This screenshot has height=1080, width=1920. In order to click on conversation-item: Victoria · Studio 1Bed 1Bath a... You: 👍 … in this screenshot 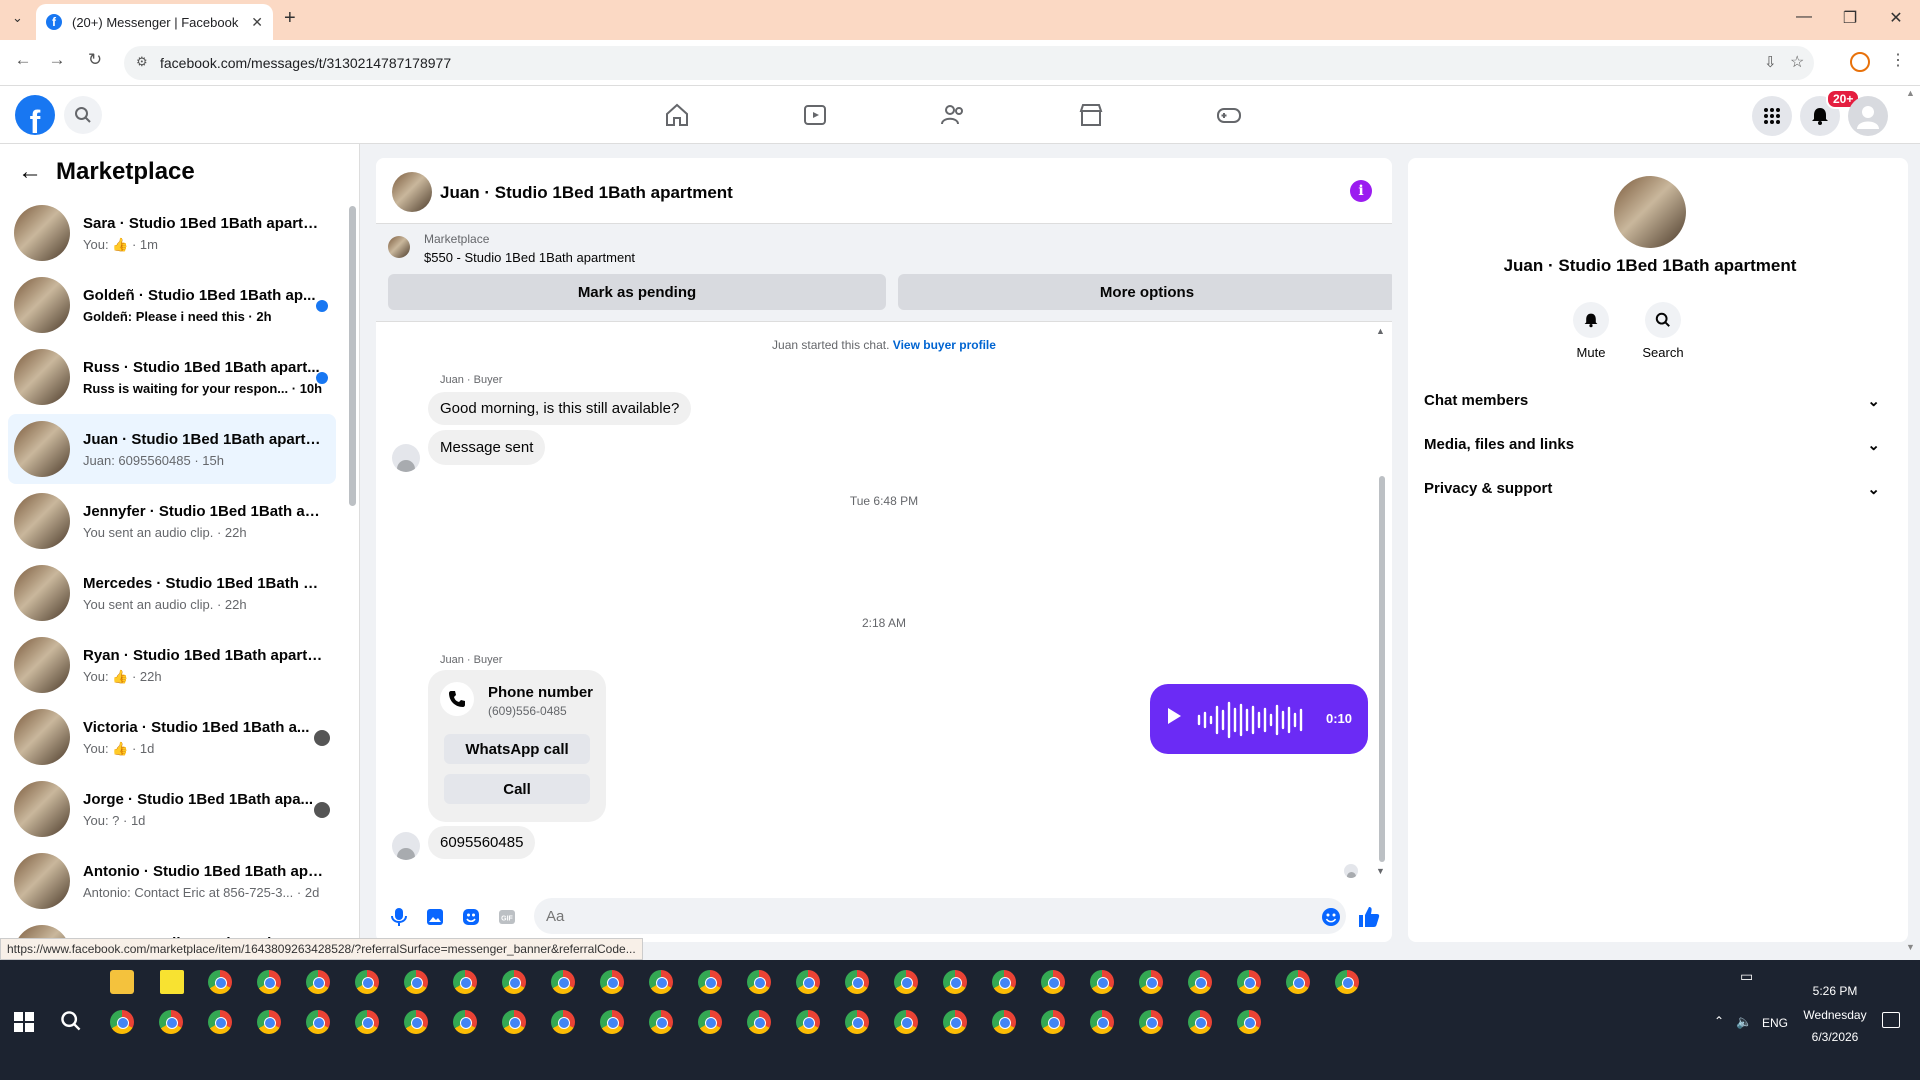, I will do `click(172, 737)`.